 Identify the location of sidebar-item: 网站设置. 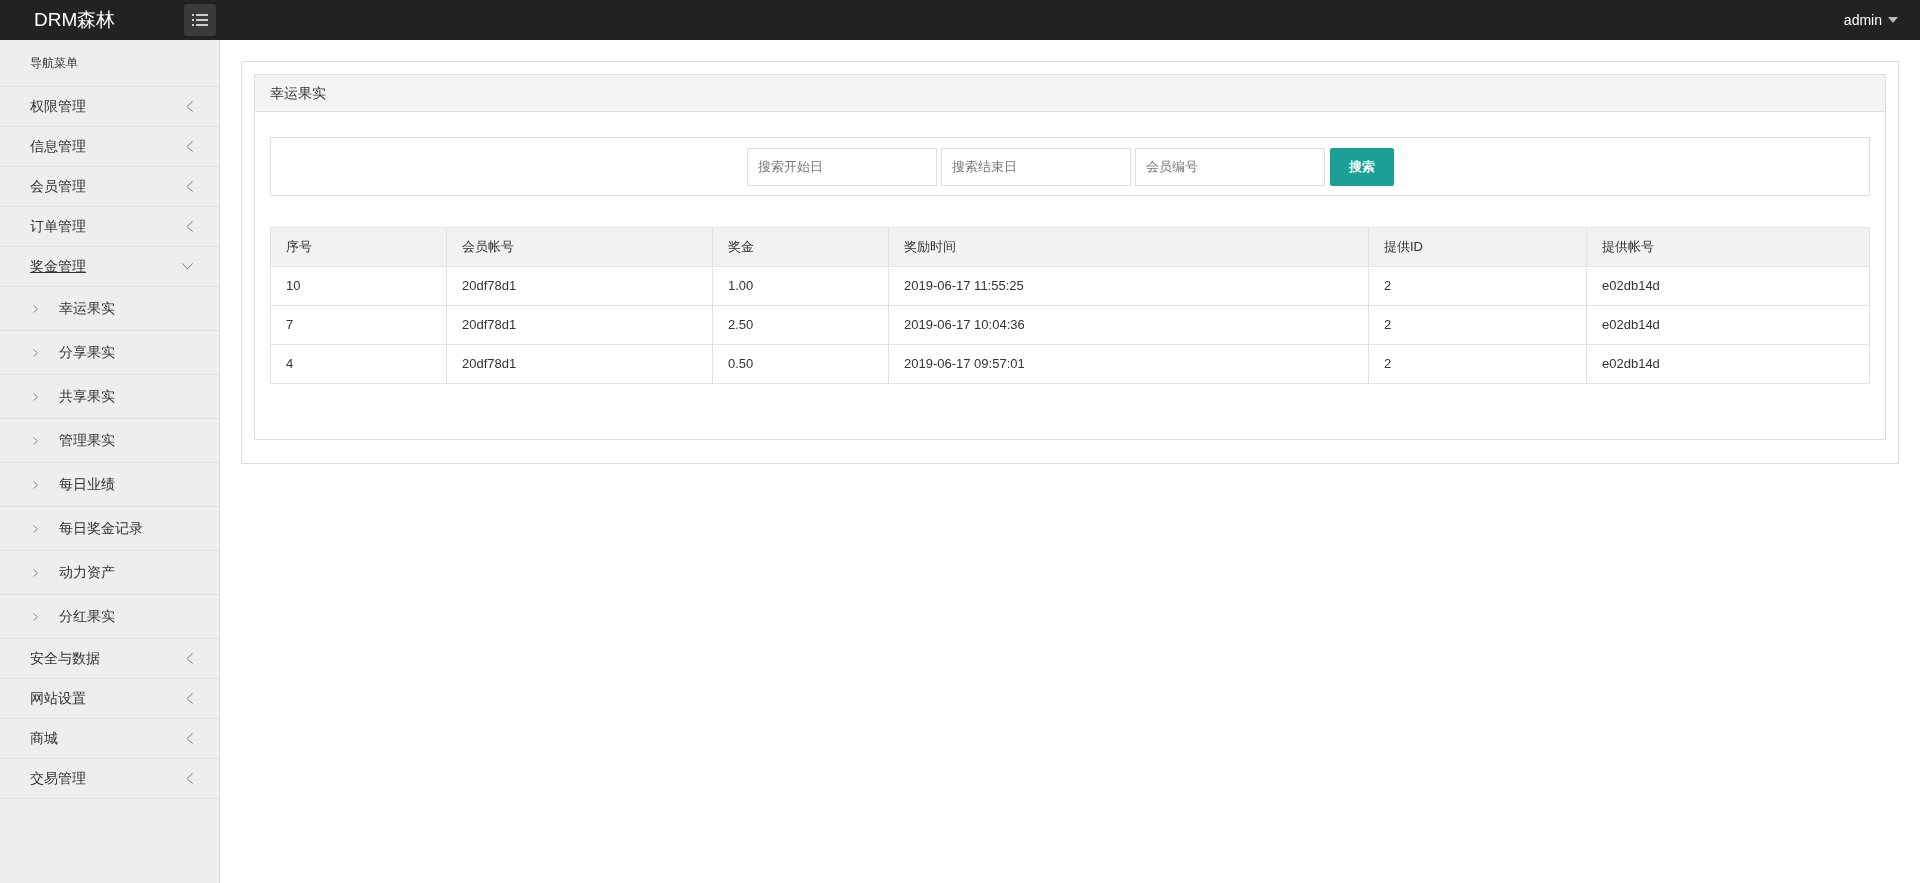
(109, 699).